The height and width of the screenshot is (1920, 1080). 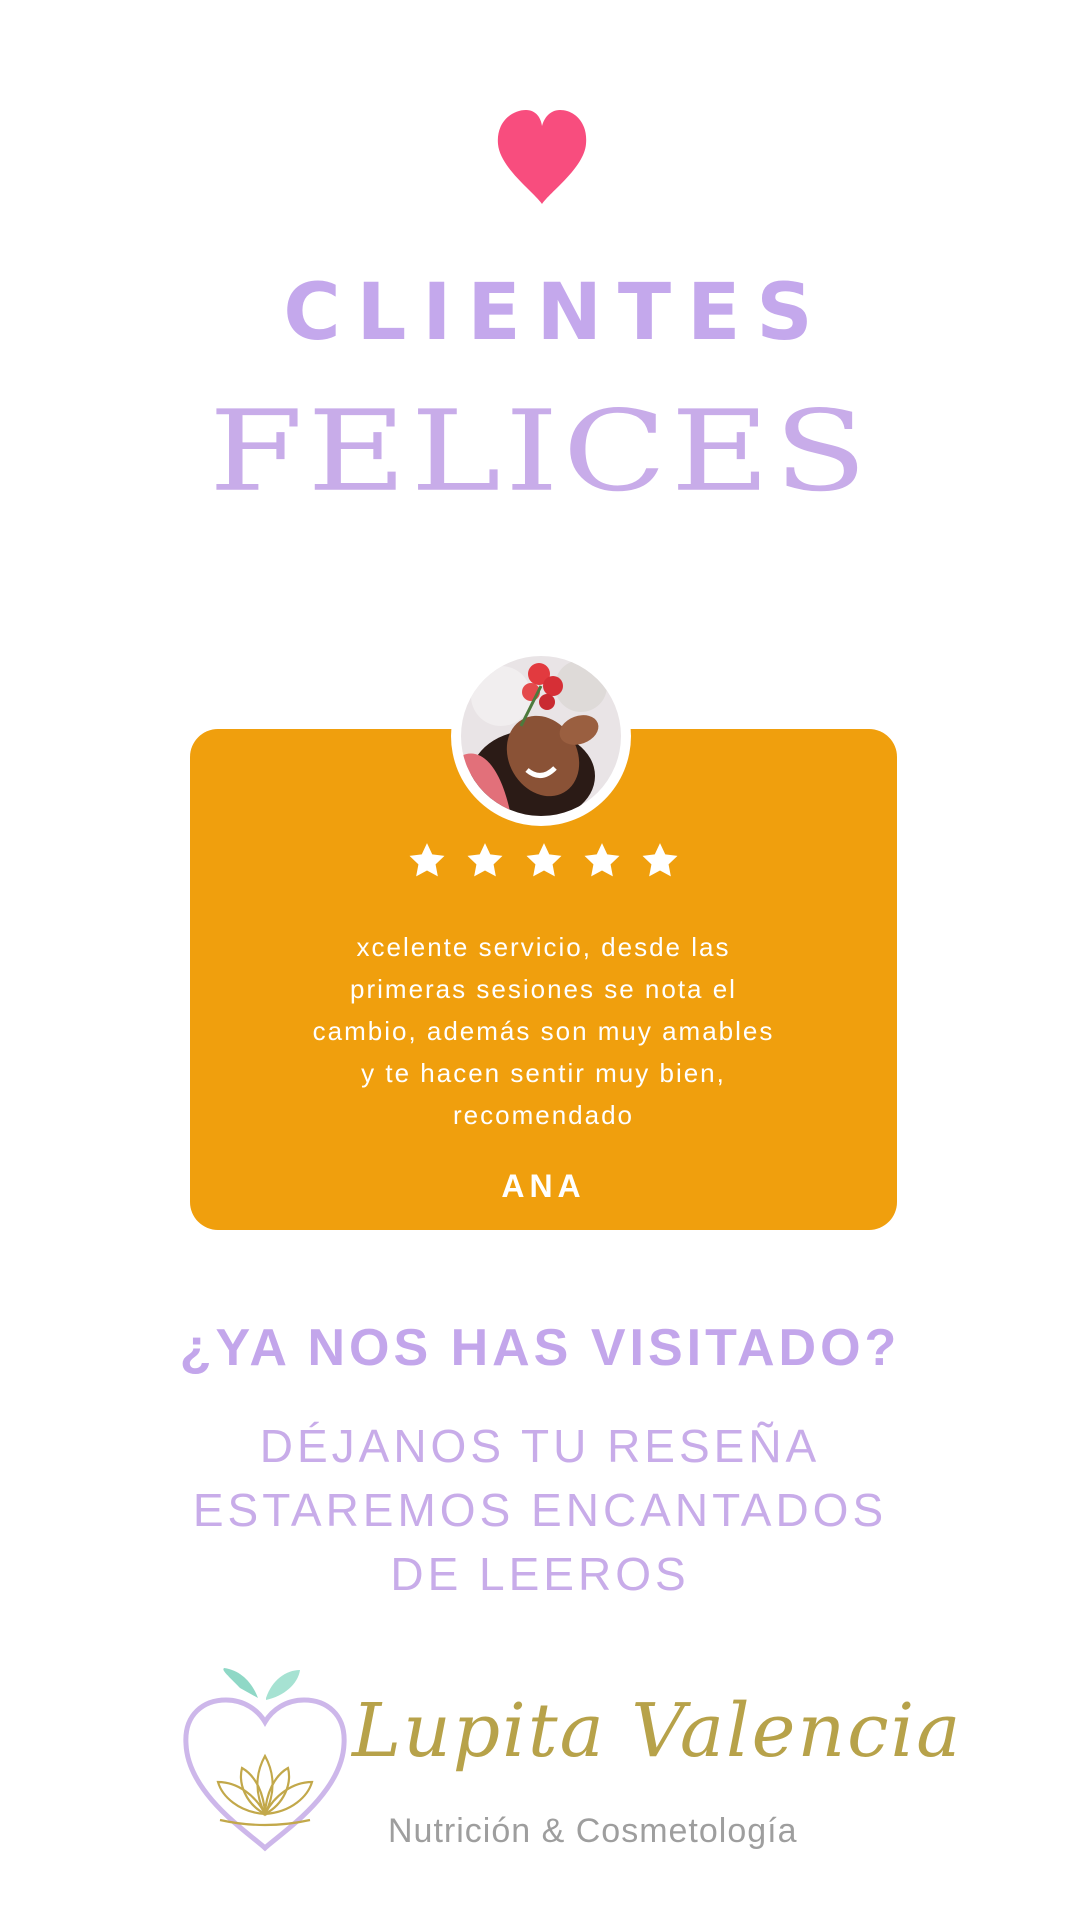 I want to click on quote-line: primeras sesiones se nota el, so click(x=543, y=989).